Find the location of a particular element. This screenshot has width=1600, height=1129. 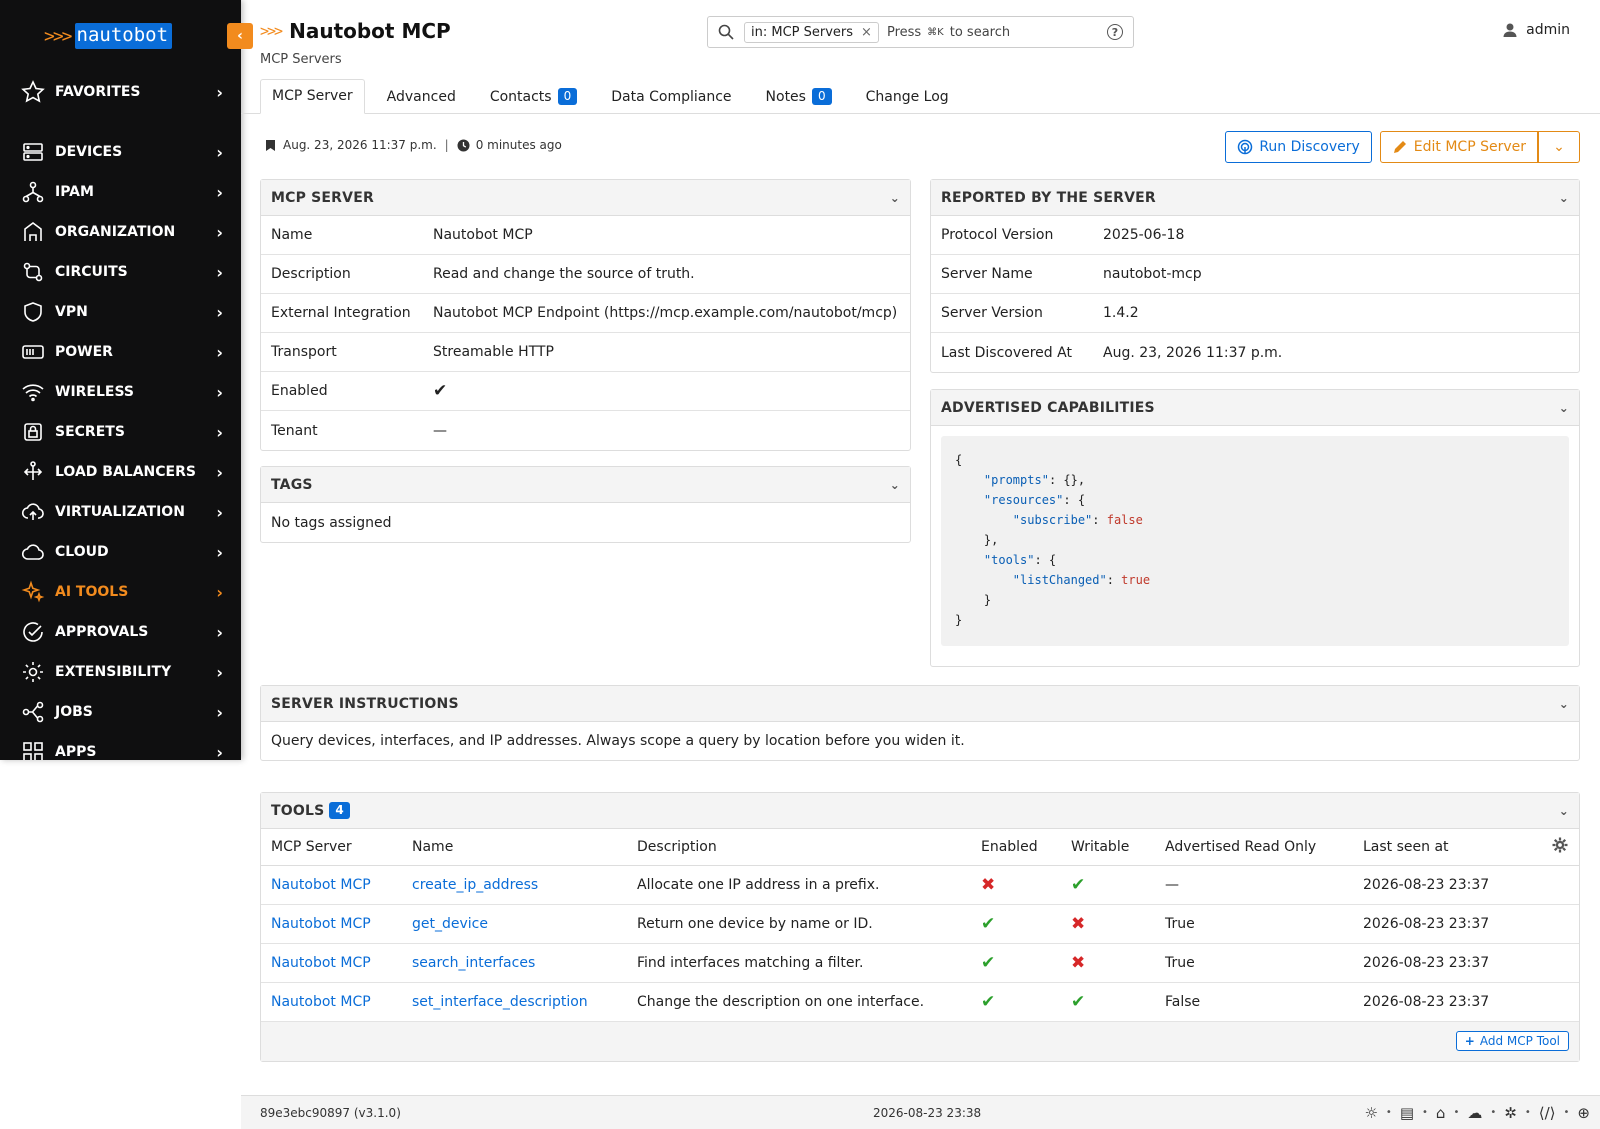

breadcrumb: MCP Servers is located at coordinates (301, 59).